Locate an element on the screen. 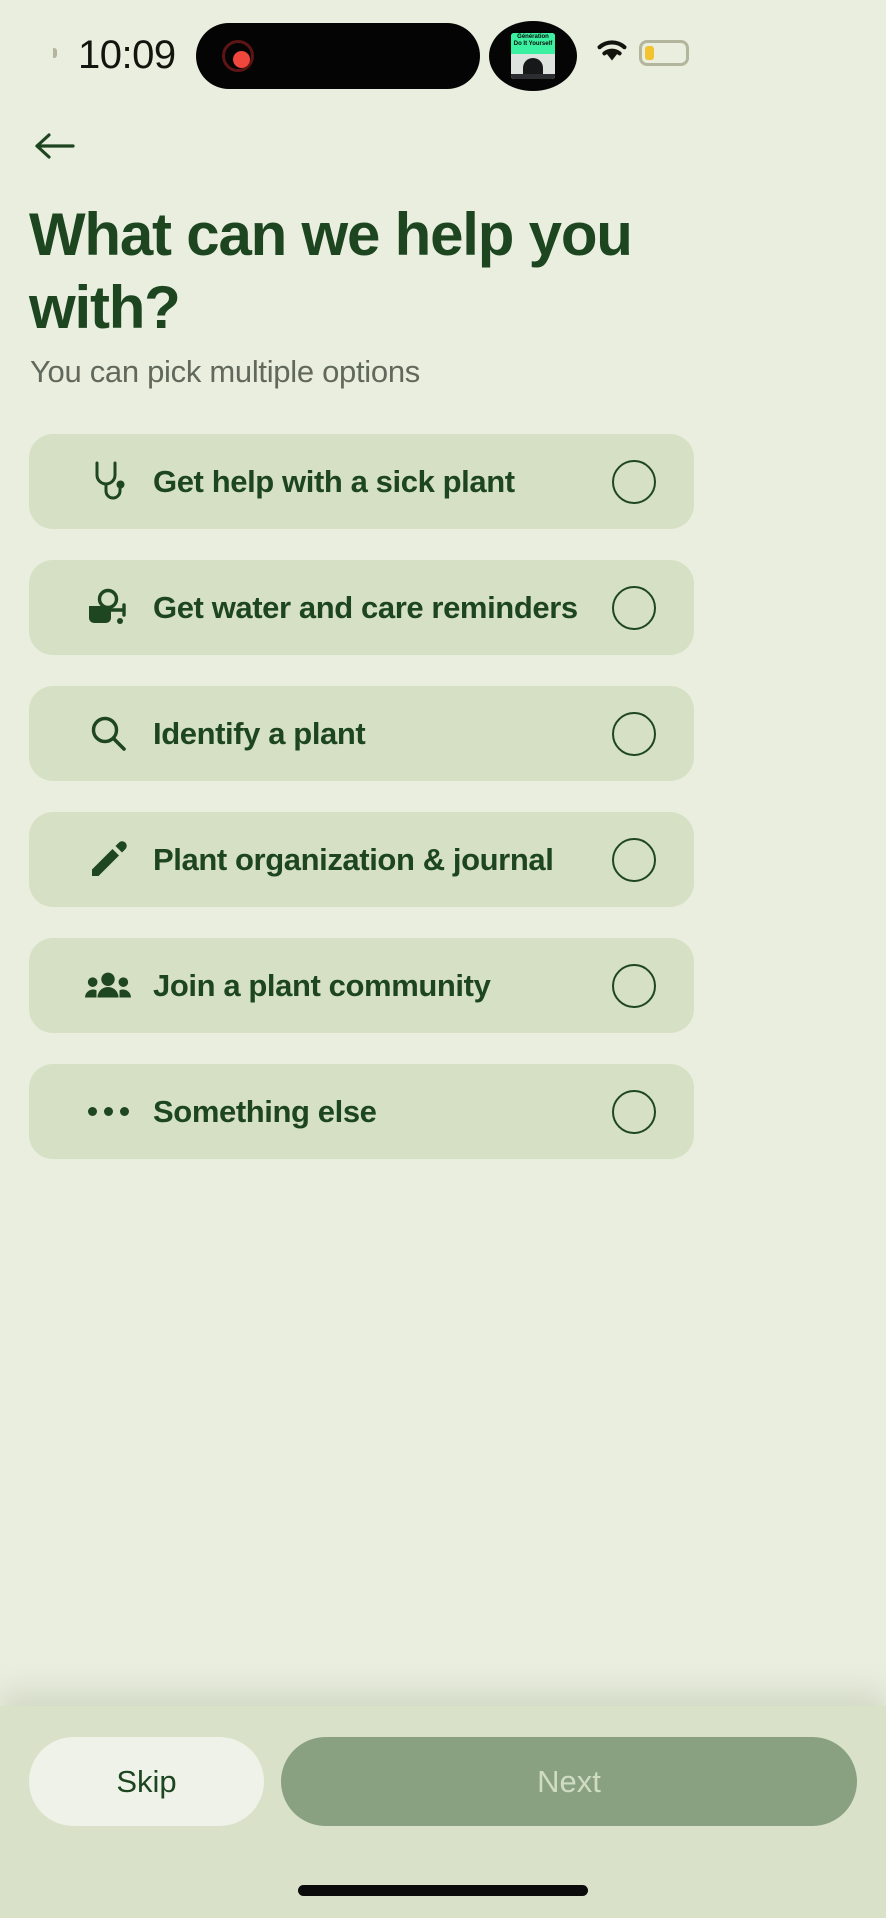 Image resolution: width=886 pixels, height=1918 pixels. podcast-art-title: Génération Do It Yourself is located at coordinates (533, 41).